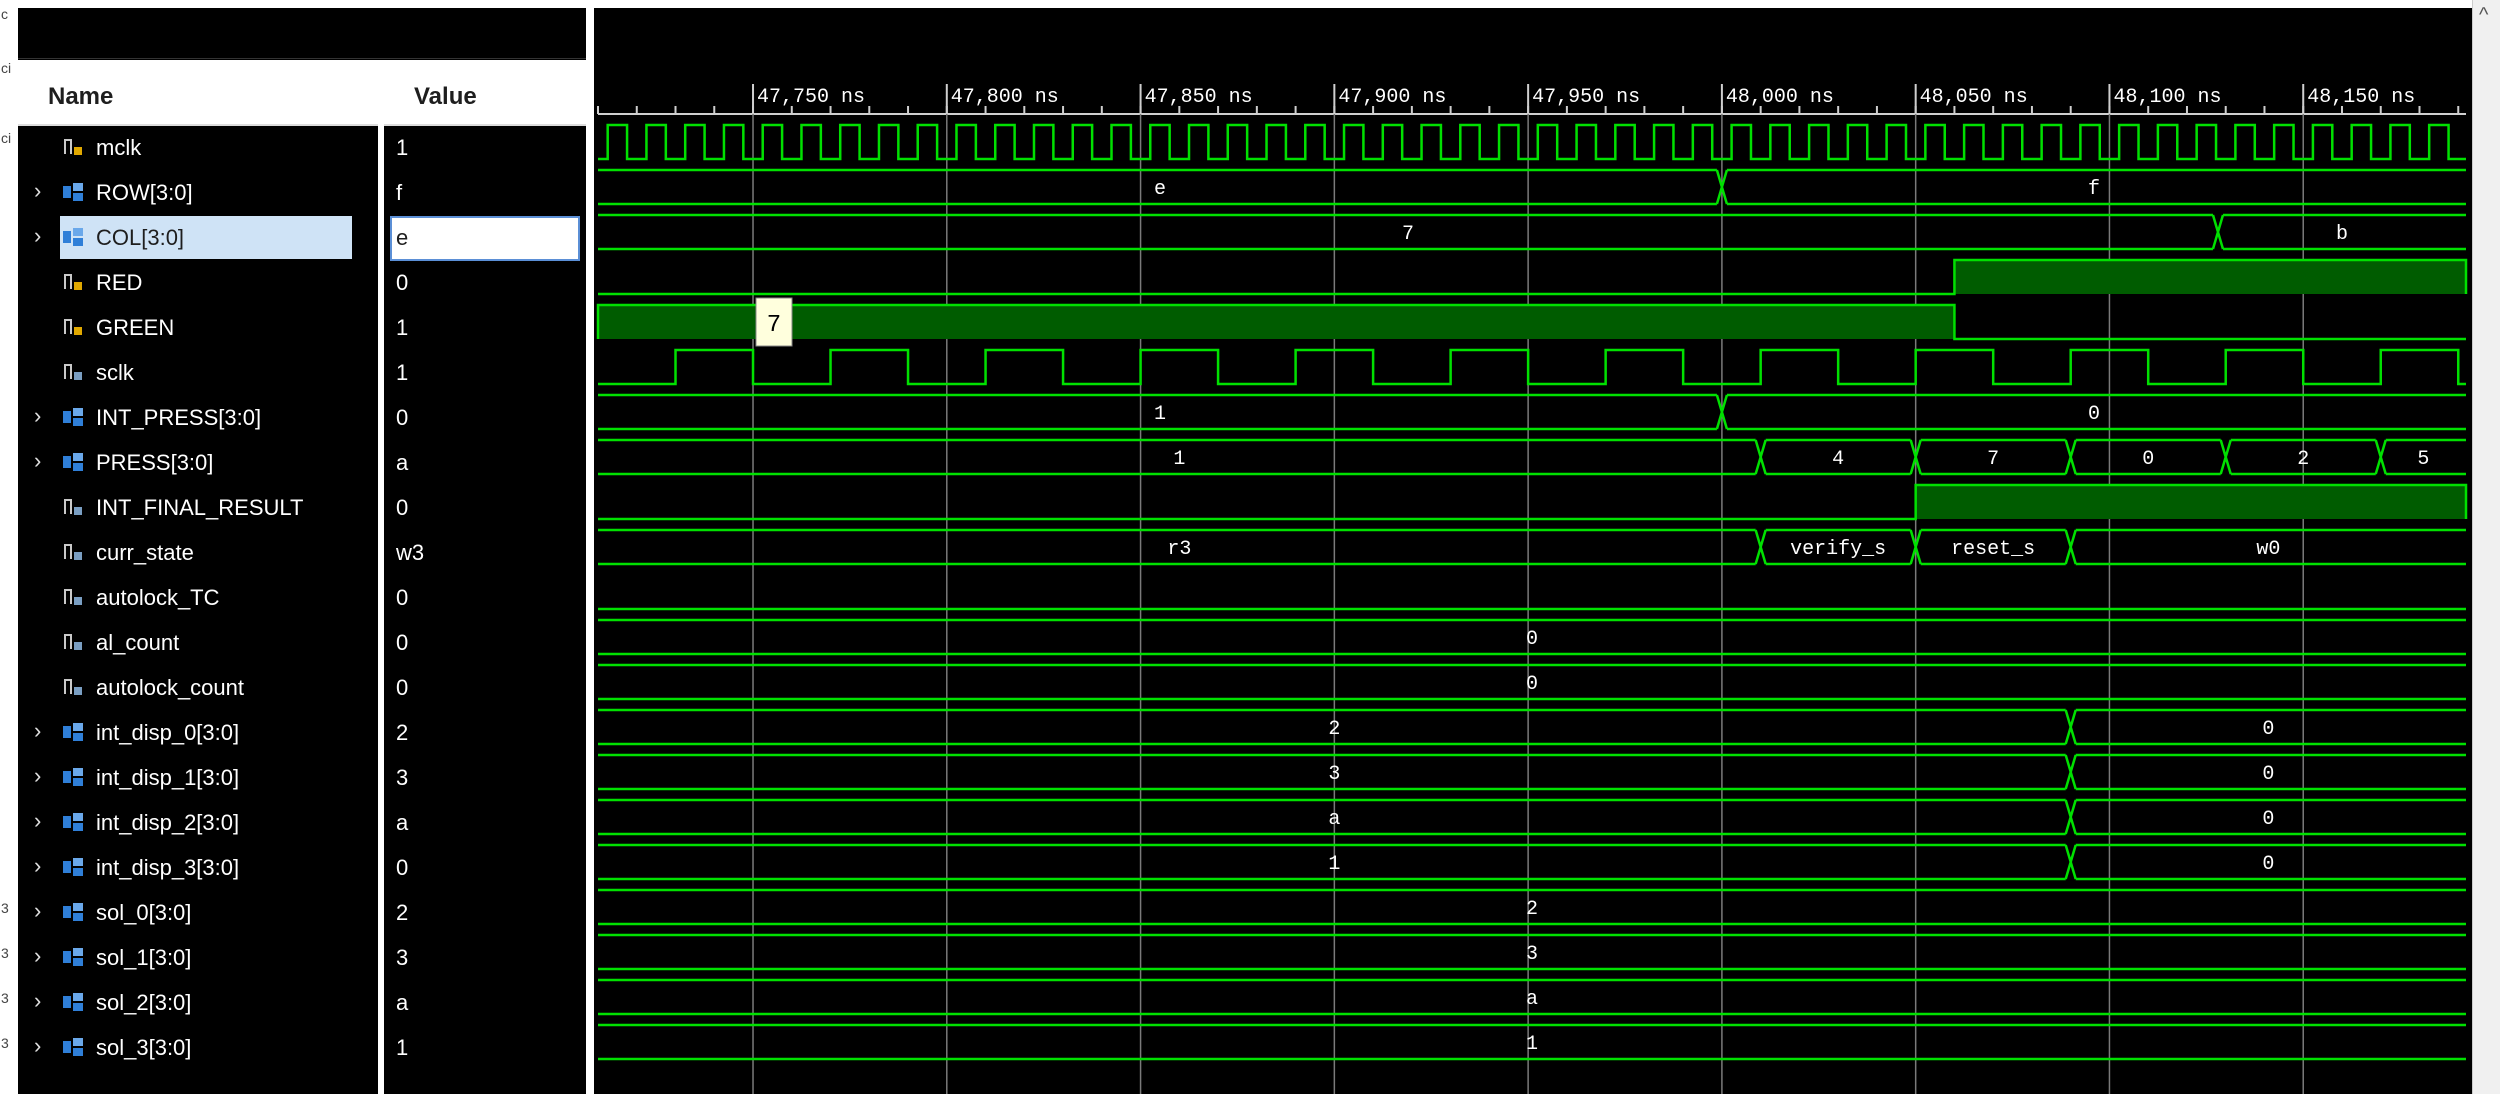  I want to click on signal-row: sclk 1, so click(302, 372).